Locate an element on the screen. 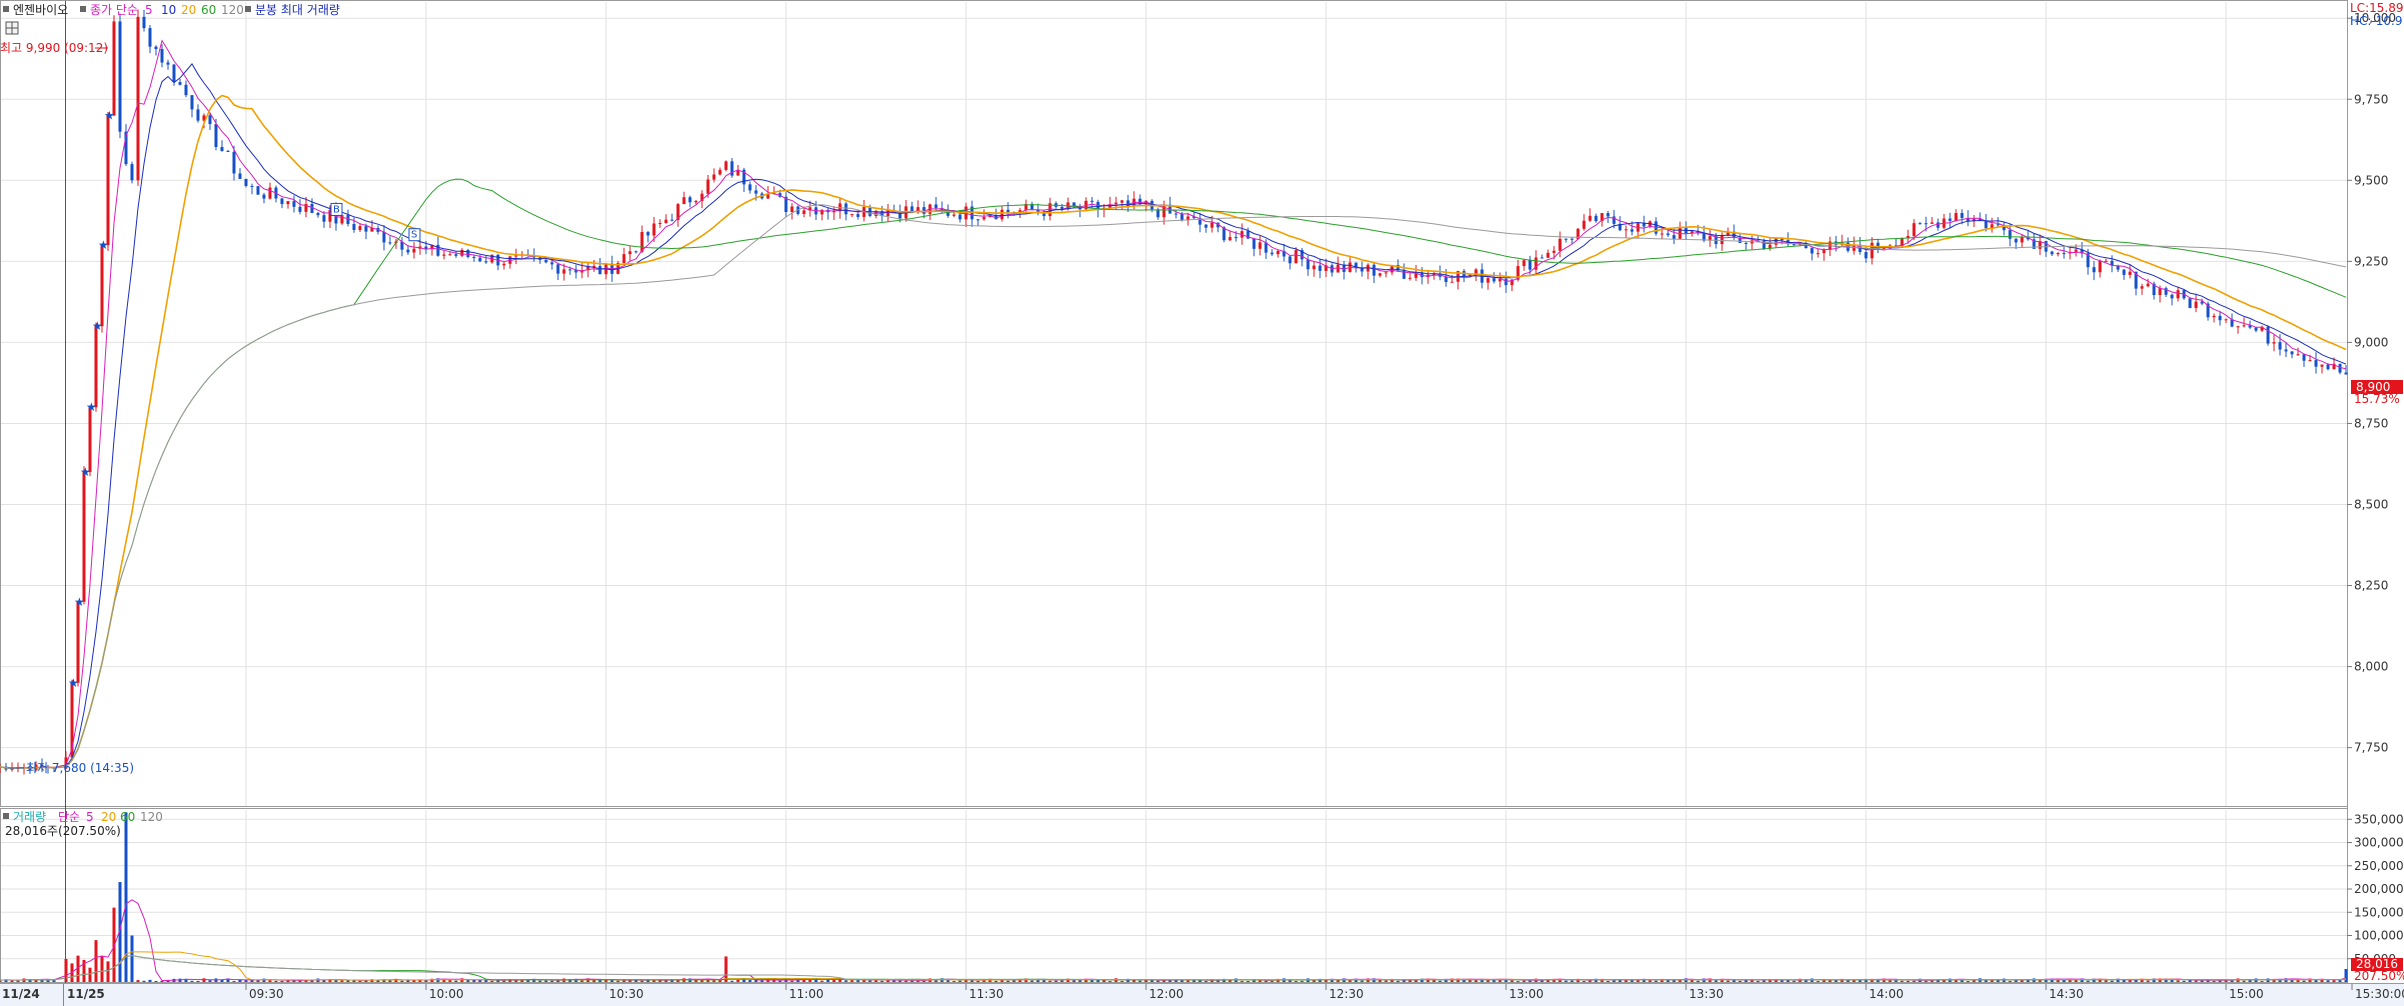 This screenshot has height=1006, width=2404. ma-settings-icon is located at coordinates (83, 9).